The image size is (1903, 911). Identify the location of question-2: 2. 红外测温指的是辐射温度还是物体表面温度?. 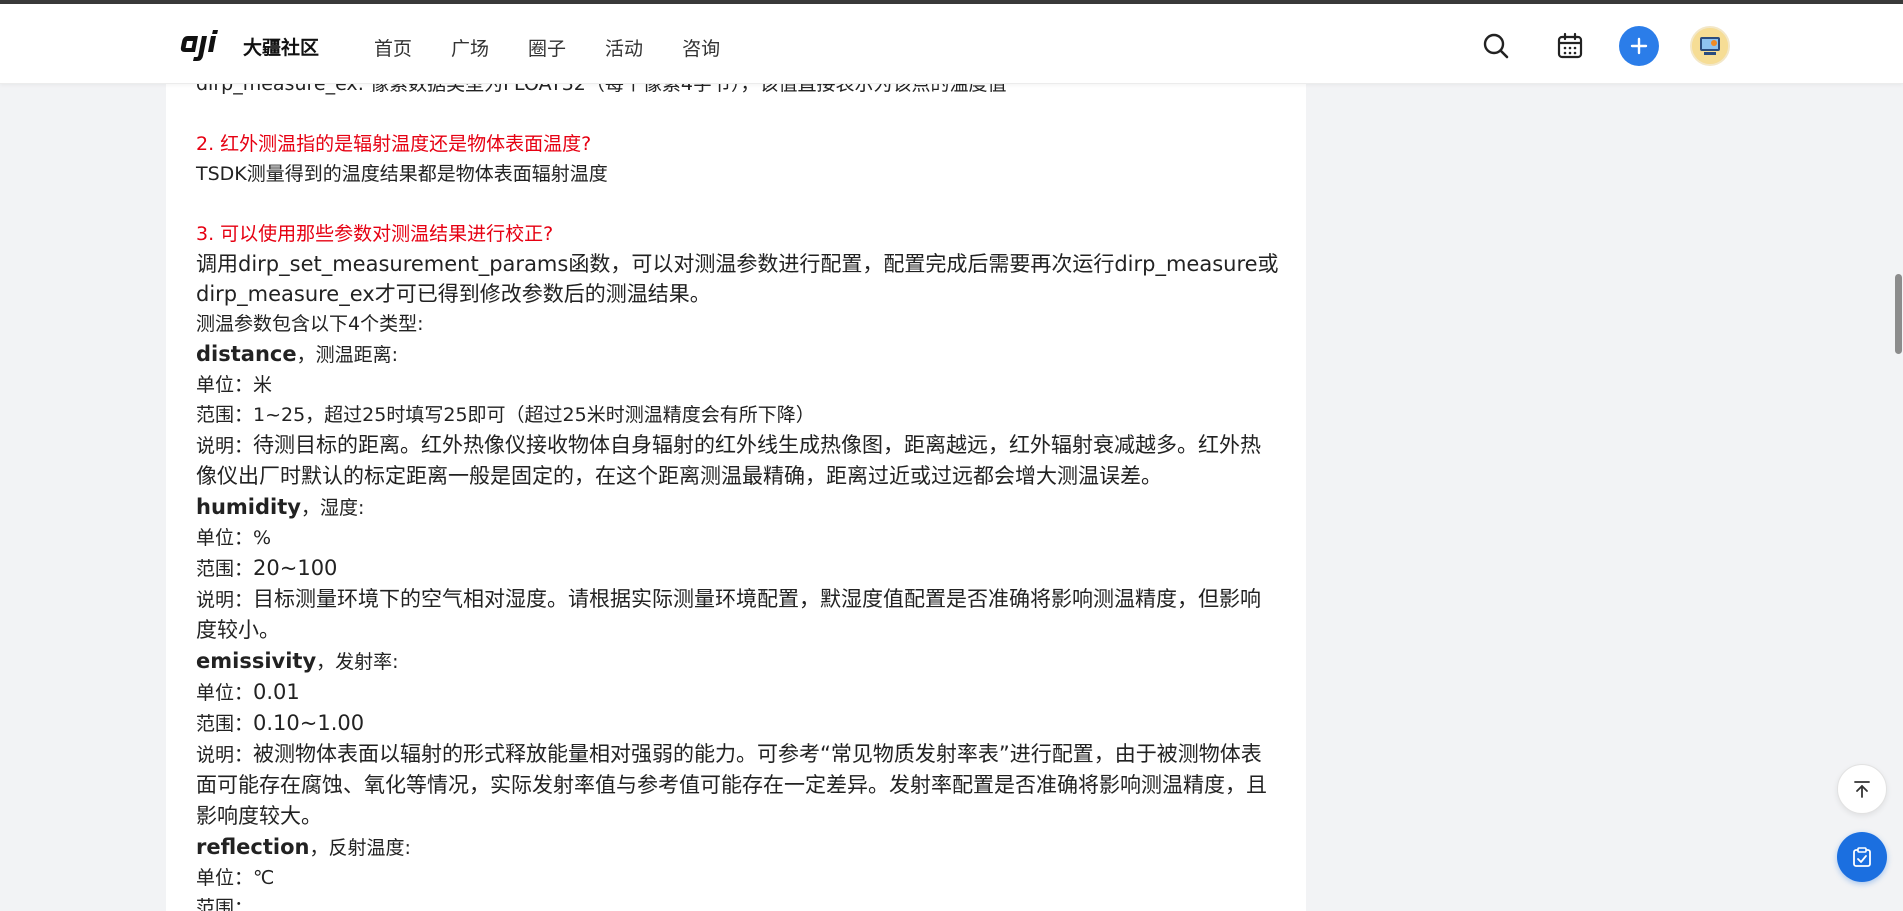
(394, 144).